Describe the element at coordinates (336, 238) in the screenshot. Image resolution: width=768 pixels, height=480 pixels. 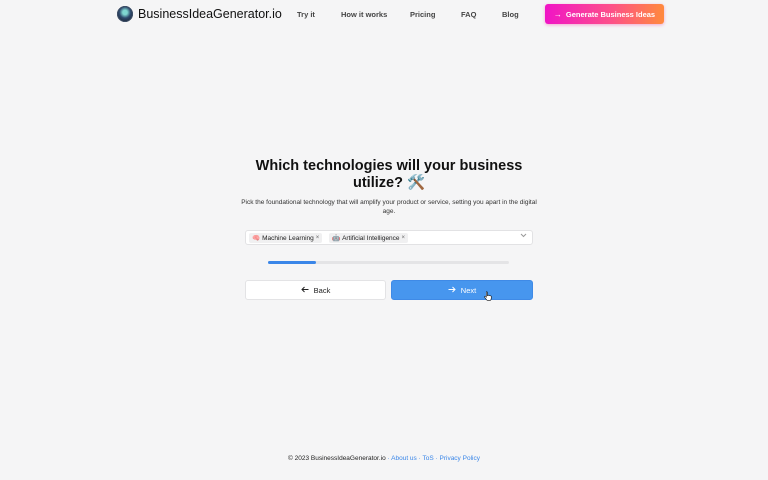
I see `robot-emoji-icon: 🤖` at that location.